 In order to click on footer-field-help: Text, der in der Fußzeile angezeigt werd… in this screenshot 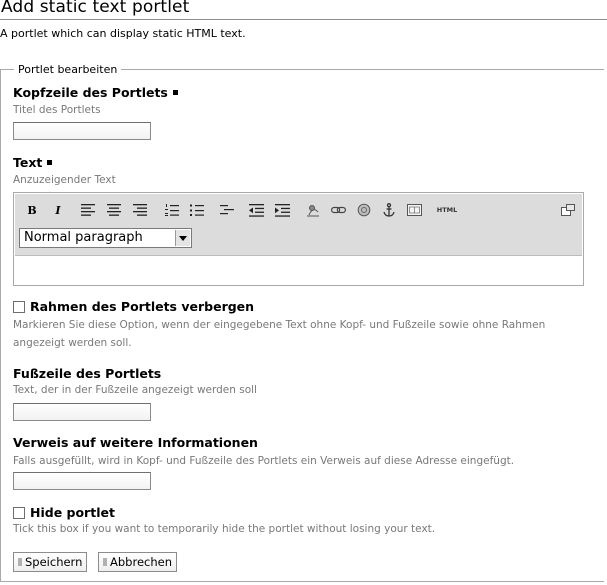, I will do `click(135, 390)`.